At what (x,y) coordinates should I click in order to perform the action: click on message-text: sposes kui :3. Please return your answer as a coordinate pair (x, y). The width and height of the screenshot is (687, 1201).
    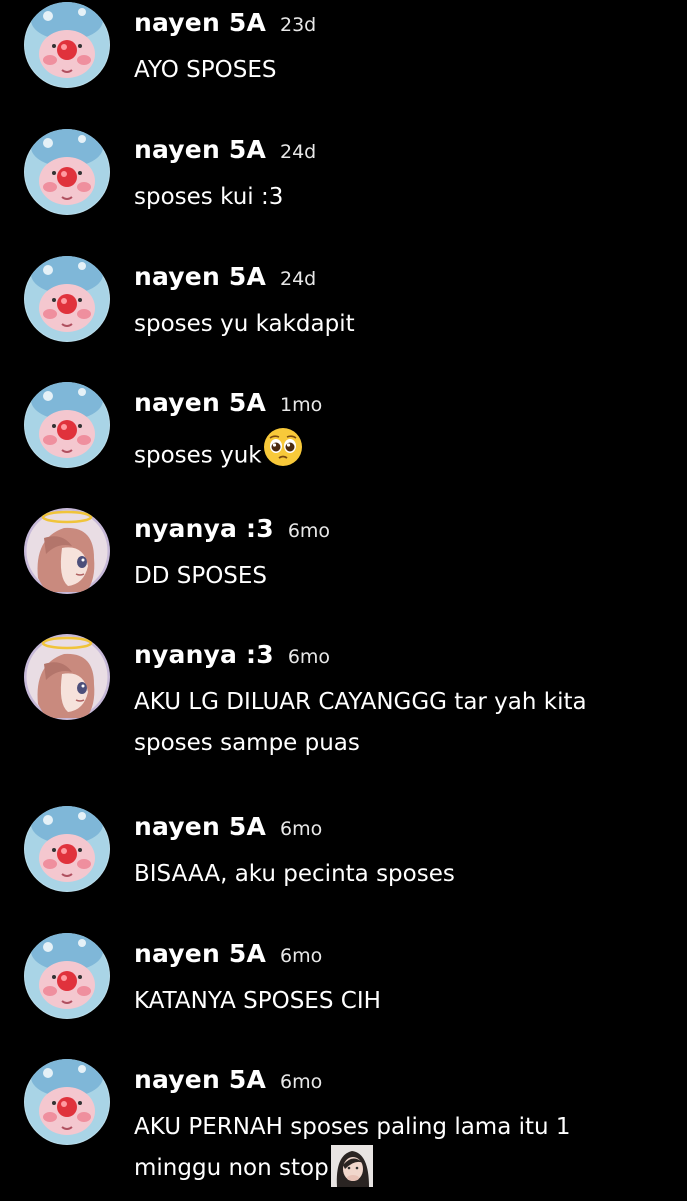
    Looking at the image, I should click on (209, 197).